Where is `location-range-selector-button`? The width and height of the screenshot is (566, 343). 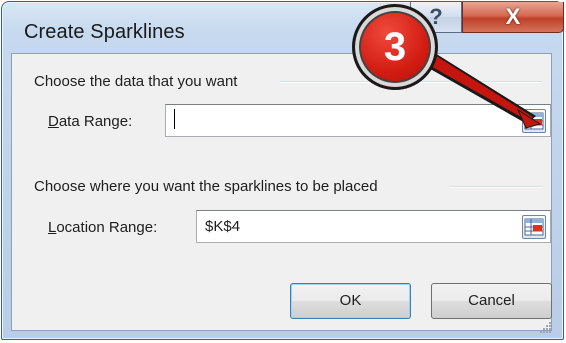
location-range-selector-button is located at coordinates (534, 227).